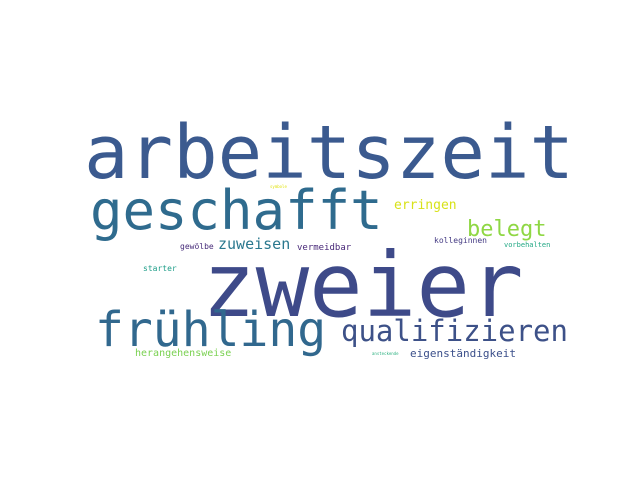 The height and width of the screenshot is (480, 640). Describe the element at coordinates (463, 353) in the screenshot. I see `word-eigenstaendigkeit: eigenständigkeit` at that location.